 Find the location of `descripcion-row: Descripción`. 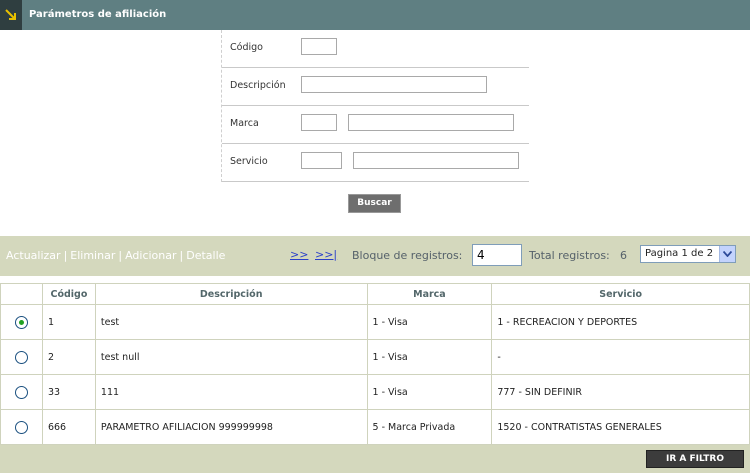

descripcion-row: Descripción is located at coordinates (375, 87).